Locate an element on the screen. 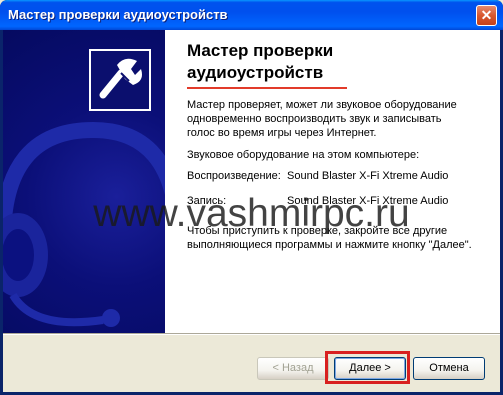 The width and height of the screenshot is (503, 395). heading-line-1: Мастер проверки is located at coordinates (260, 50).